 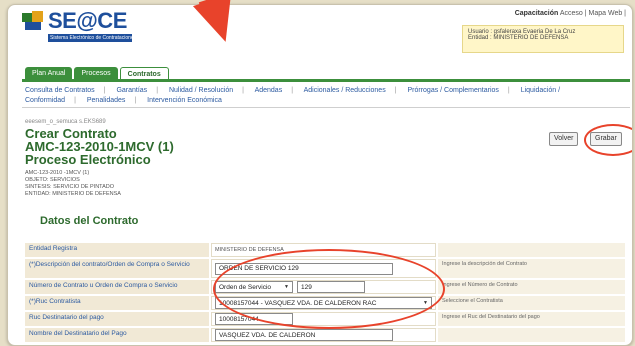 What do you see at coordinates (73, 194) in the screenshot?
I see `process-info-line: ENTIDAD: MINISTERIO DE DEFENSA` at bounding box center [73, 194].